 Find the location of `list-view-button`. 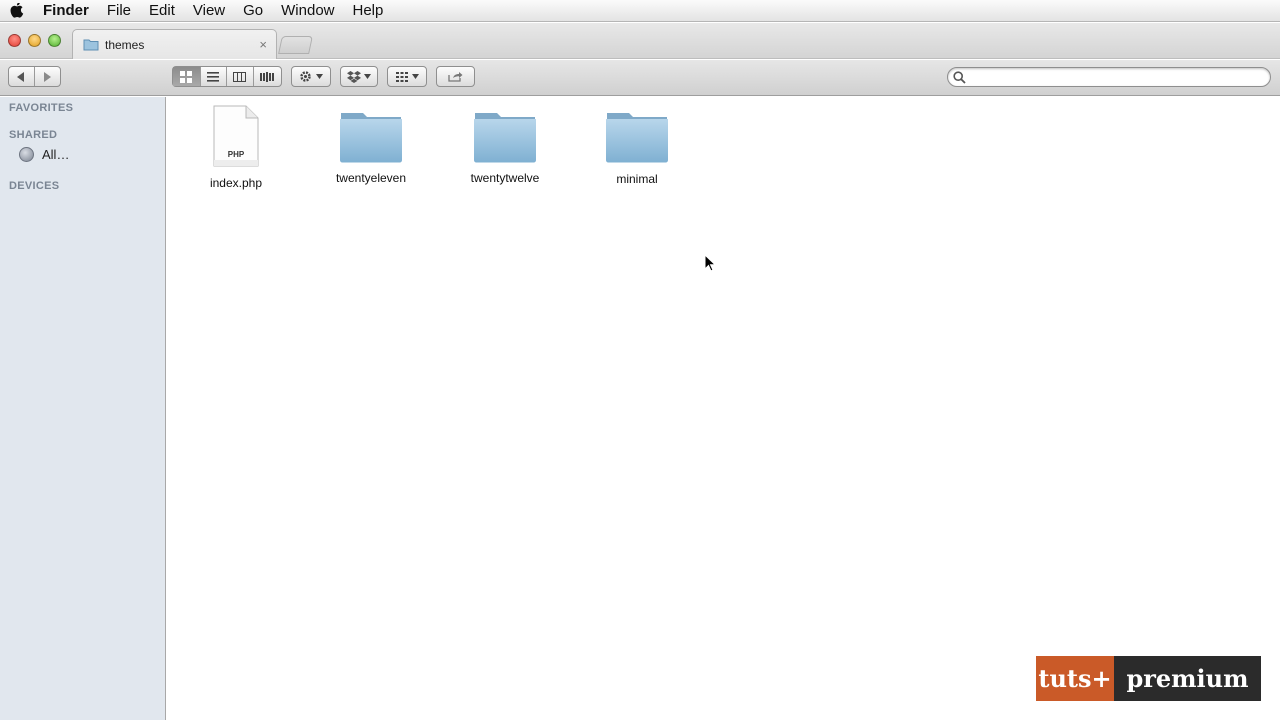

list-view-button is located at coordinates (214, 76).